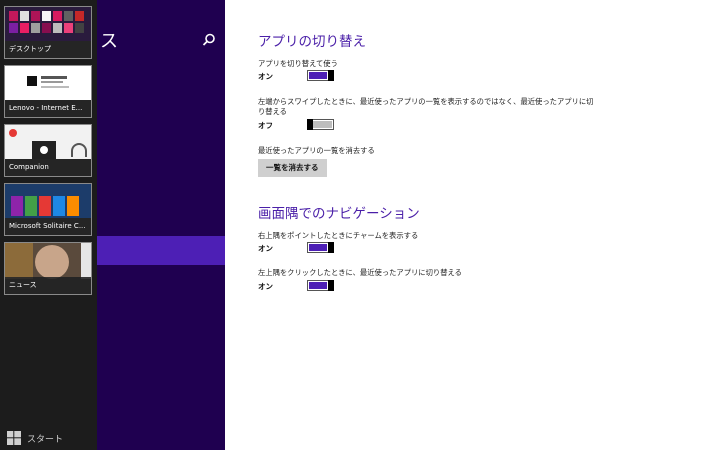  I want to click on setting-label-app-switching: アプリを切り替えて使う, so click(298, 63).